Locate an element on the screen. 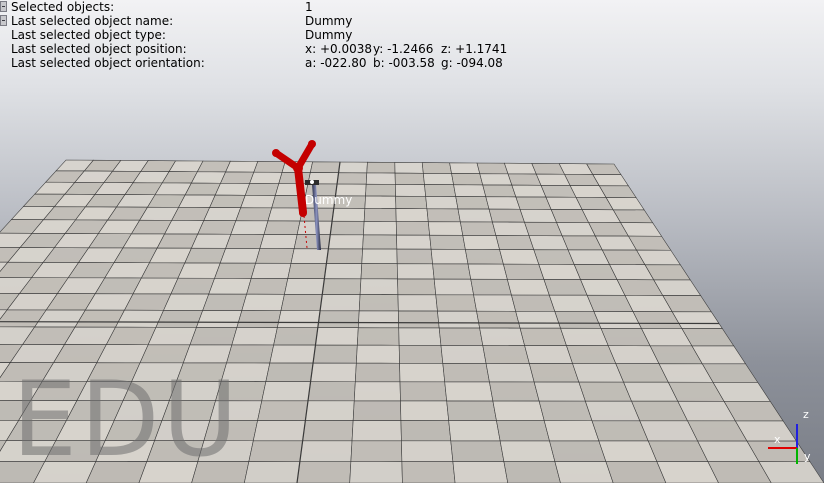 The image size is (824, 483). axis-x-label: x is located at coordinates (777, 439).